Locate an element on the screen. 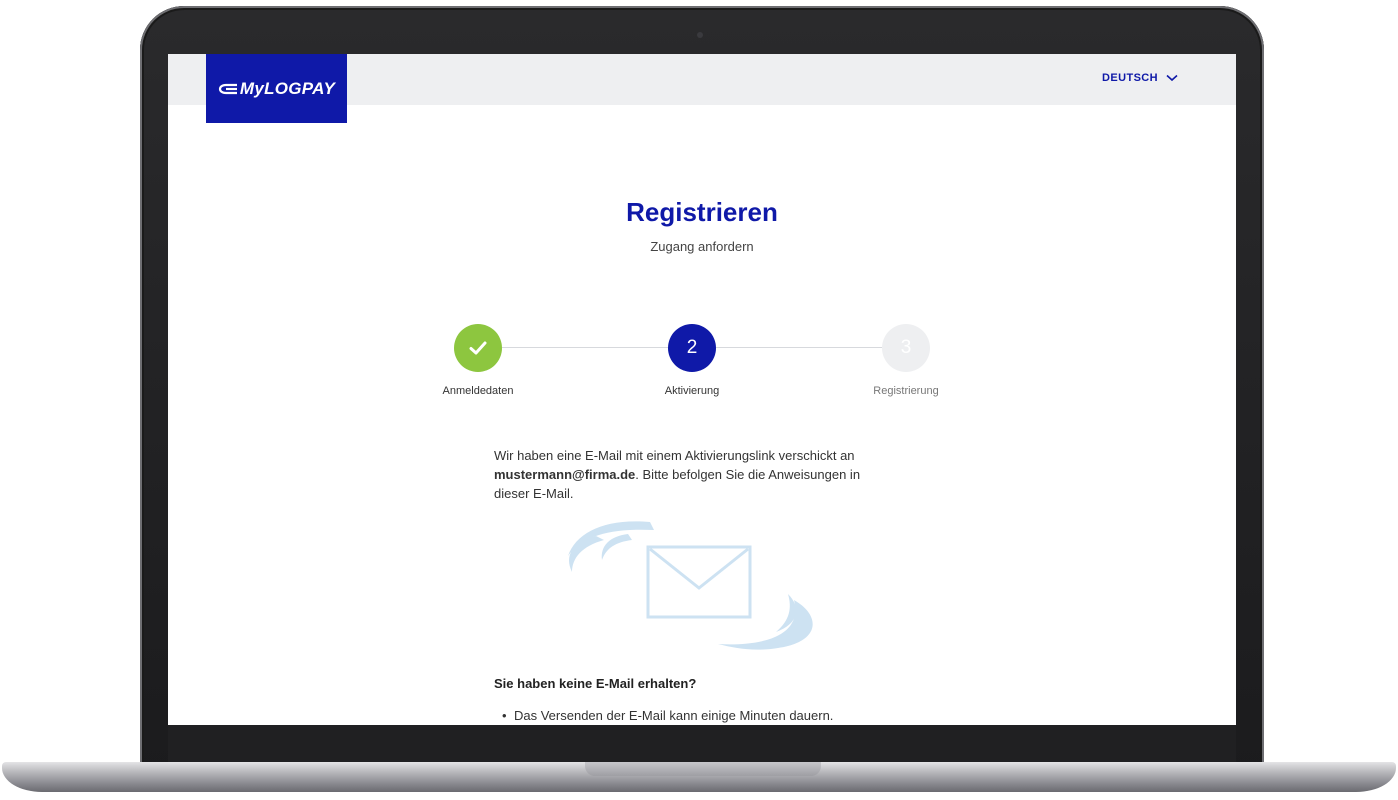  check-icon is located at coordinates (478, 348).